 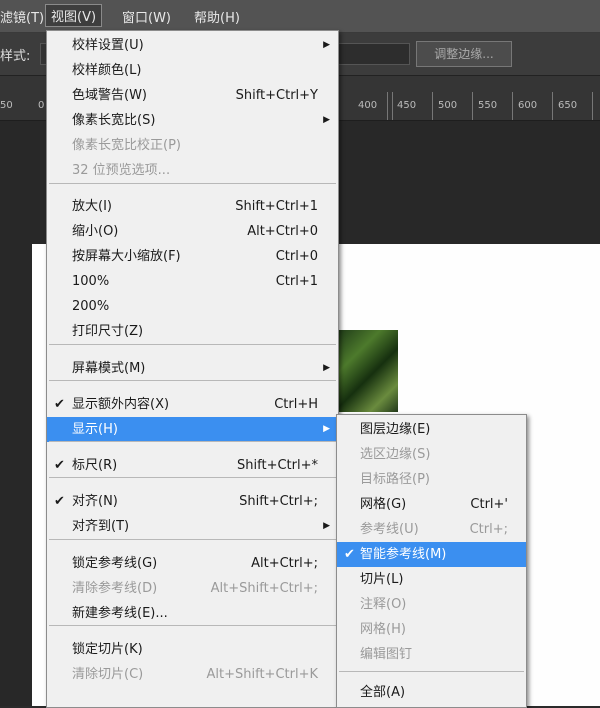 I want to click on menu-item-label: 放大(I), so click(x=92, y=206).